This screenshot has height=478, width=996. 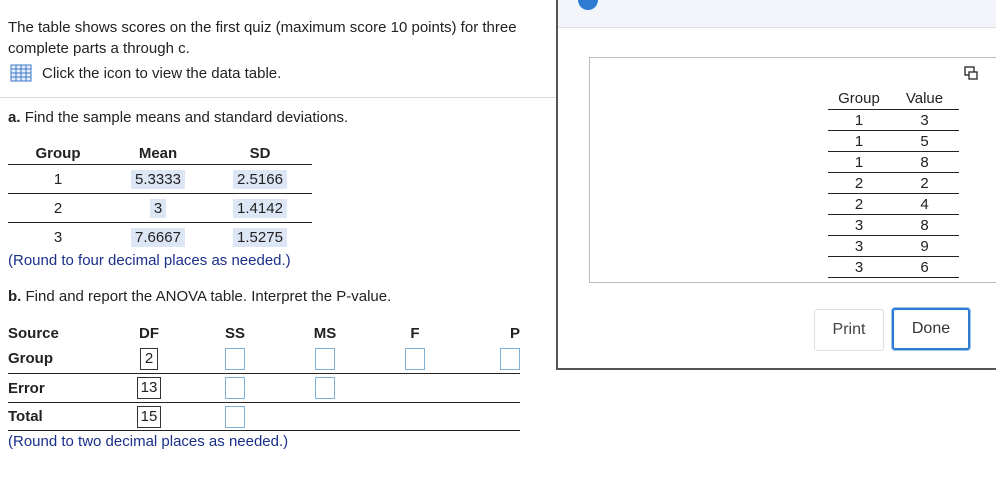 I want to click on divider, so click(x=280, y=97).